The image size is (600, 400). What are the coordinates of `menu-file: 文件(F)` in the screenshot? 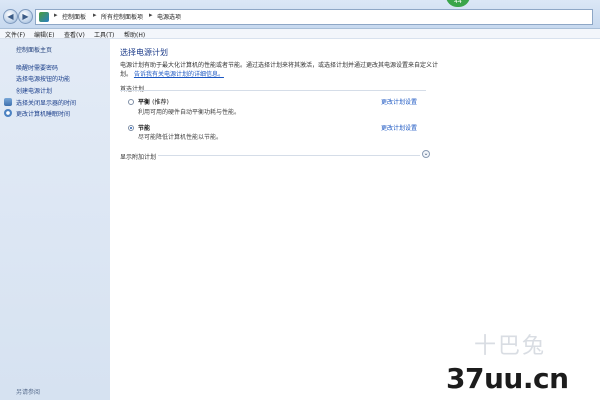 It's located at (15, 34).